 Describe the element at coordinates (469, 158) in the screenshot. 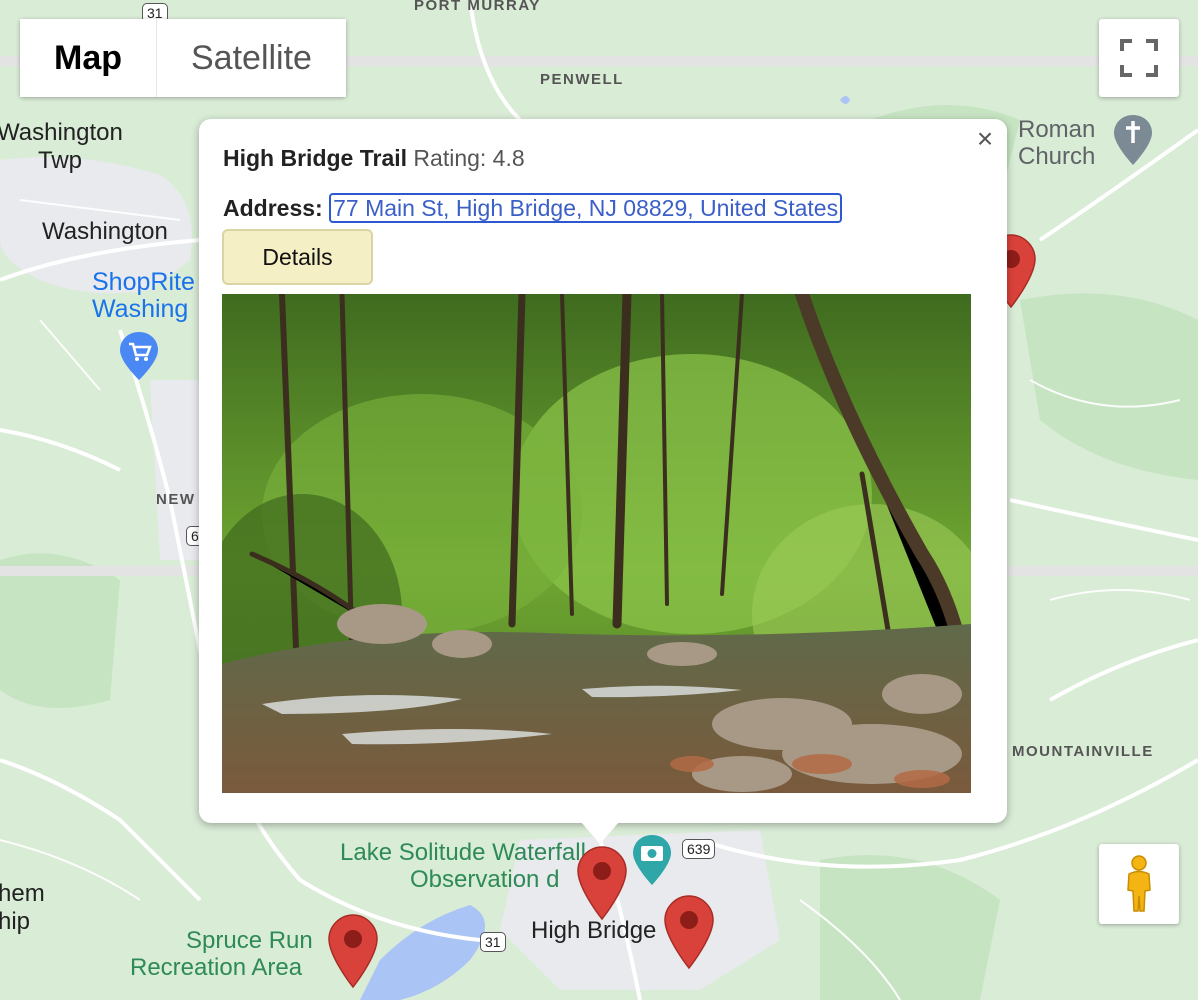

I see `place-rating: Rating: 4.8` at that location.